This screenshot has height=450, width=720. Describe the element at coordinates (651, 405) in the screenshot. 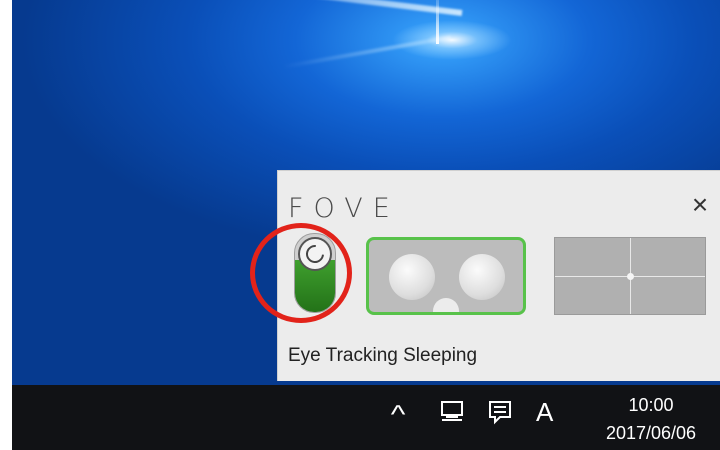

I see `clock-time: 10:00` at that location.